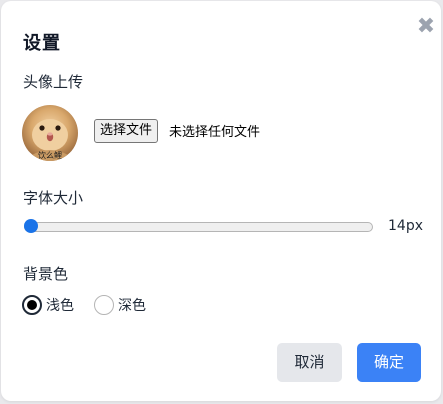 The image size is (443, 404). What do you see at coordinates (53, 198) in the screenshot?
I see `font-size-label: 字体大小` at bounding box center [53, 198].